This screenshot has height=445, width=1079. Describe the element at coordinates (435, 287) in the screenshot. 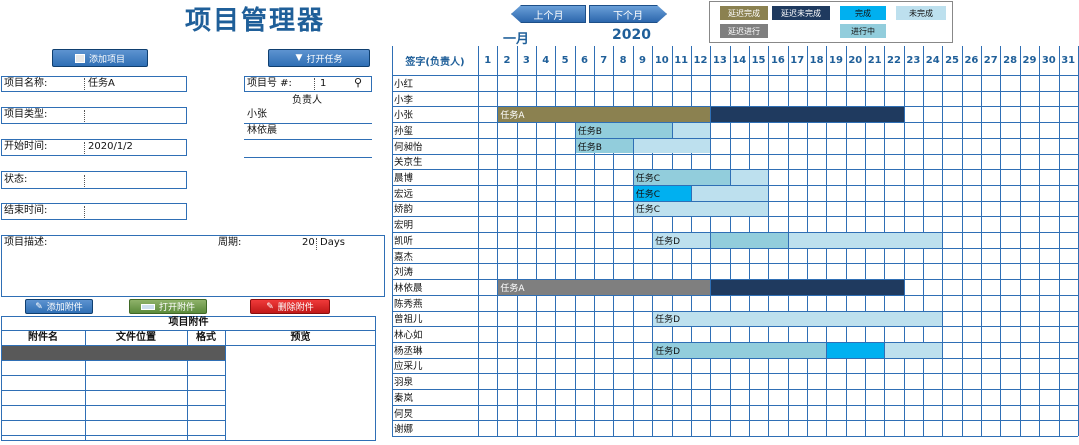

I see `gantt-row-owner: 林依晨` at that location.